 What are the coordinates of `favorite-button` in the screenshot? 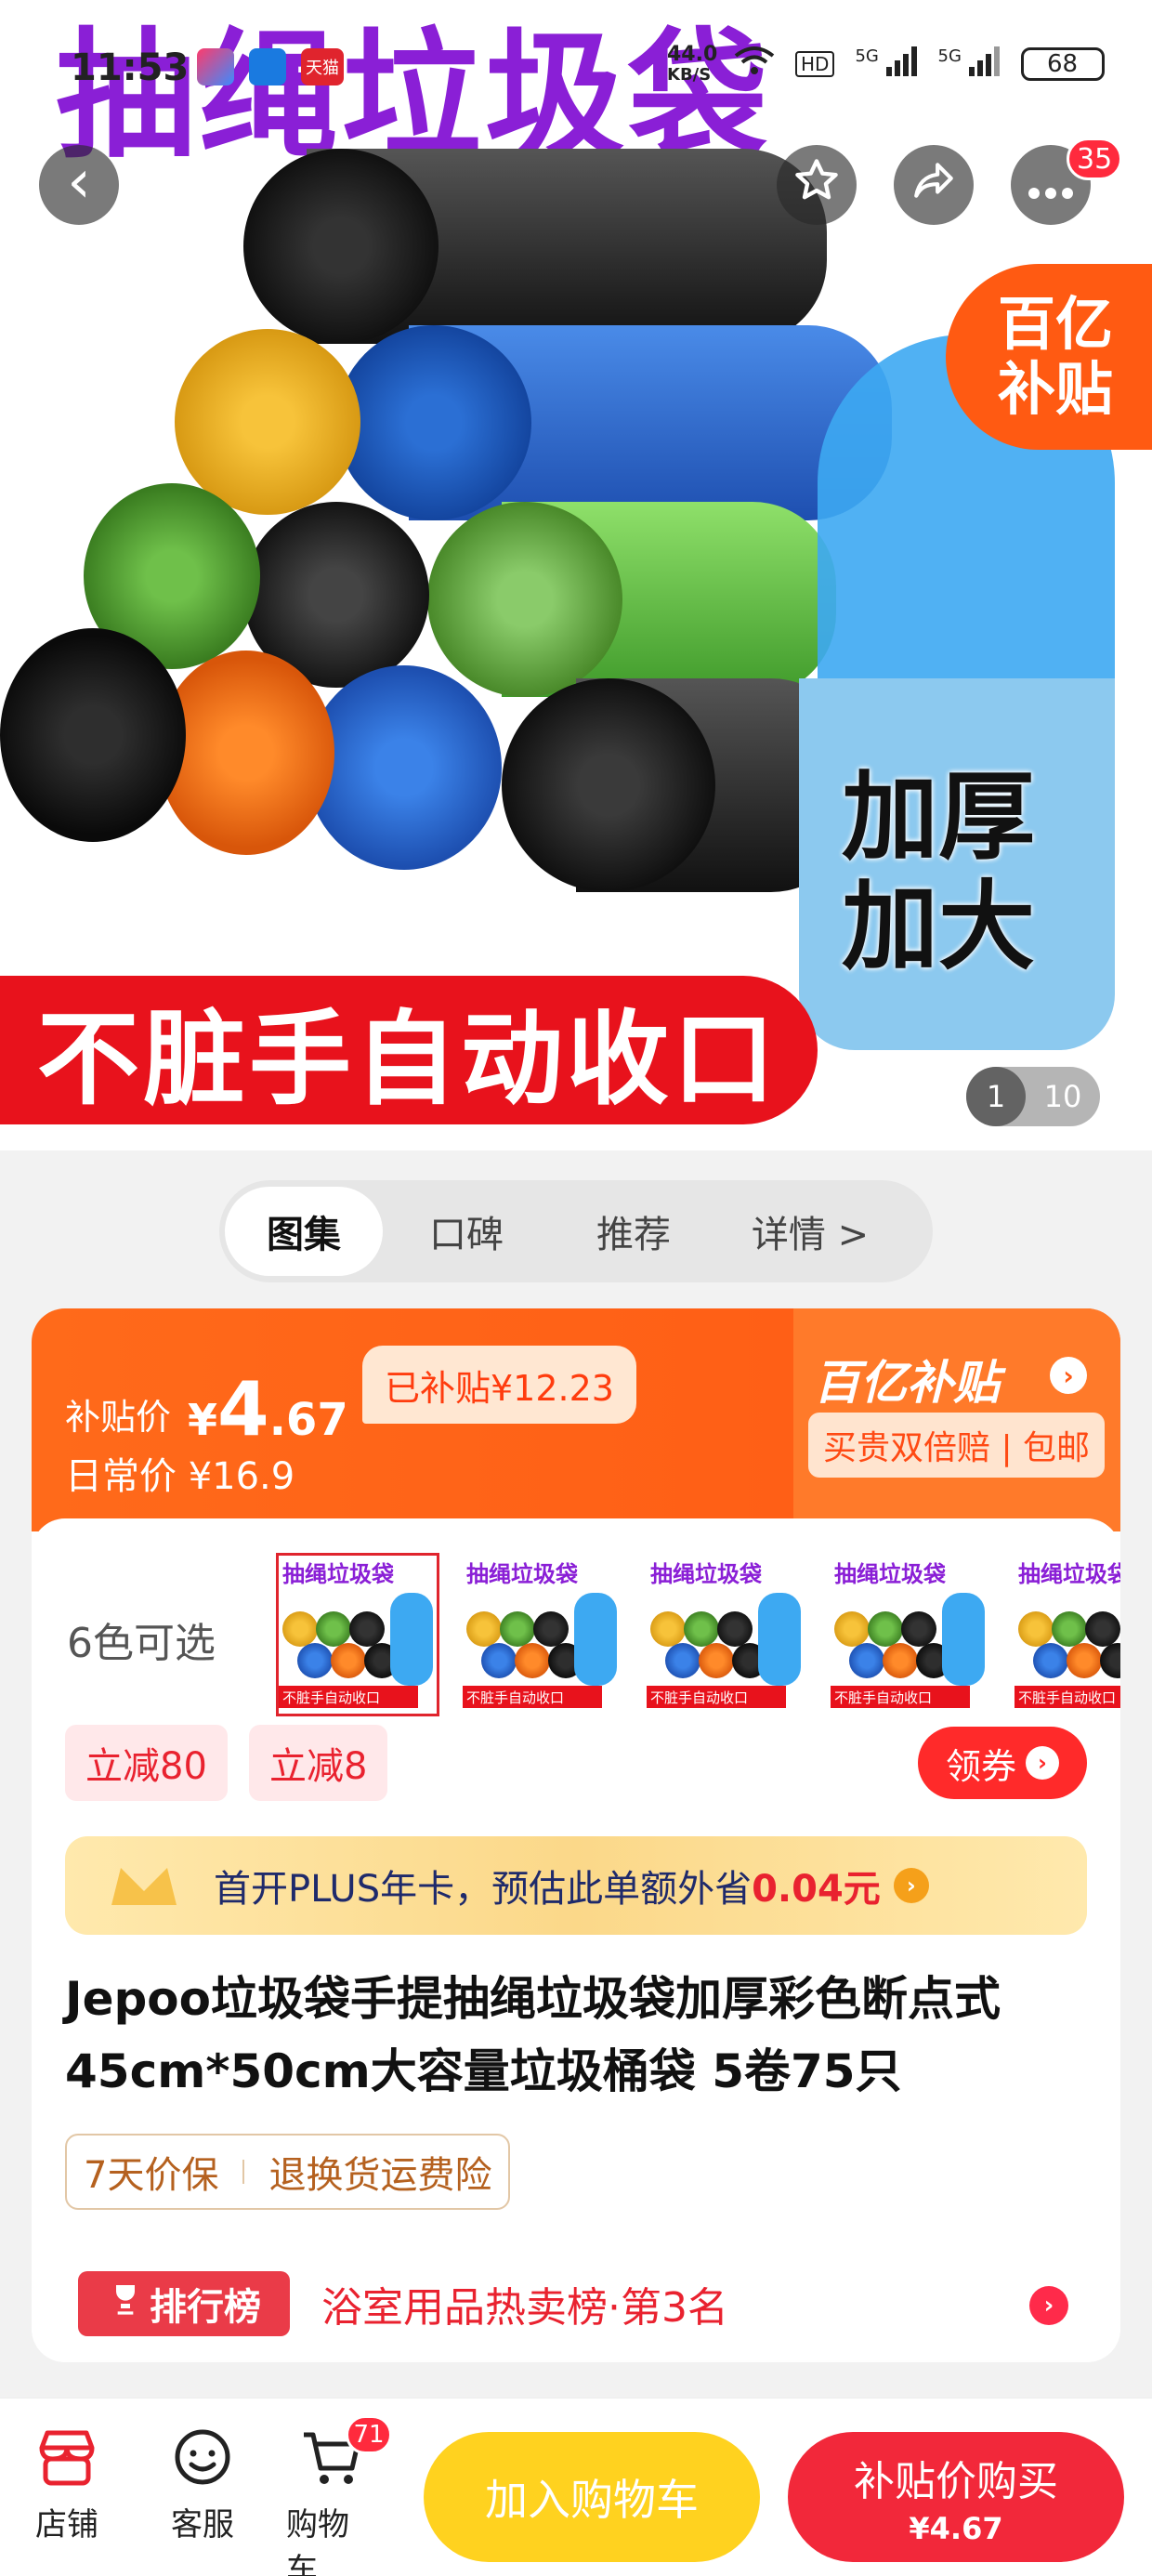 It's located at (817, 185).